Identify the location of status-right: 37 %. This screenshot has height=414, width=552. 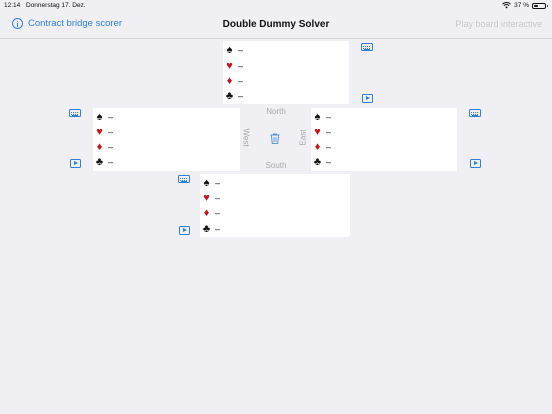
(525, 5).